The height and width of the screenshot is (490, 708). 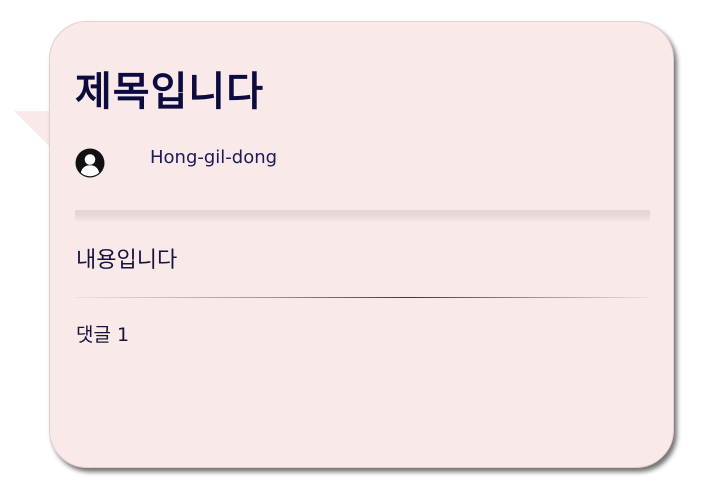 I want to click on post-title: 제목입니다, so click(x=169, y=92).